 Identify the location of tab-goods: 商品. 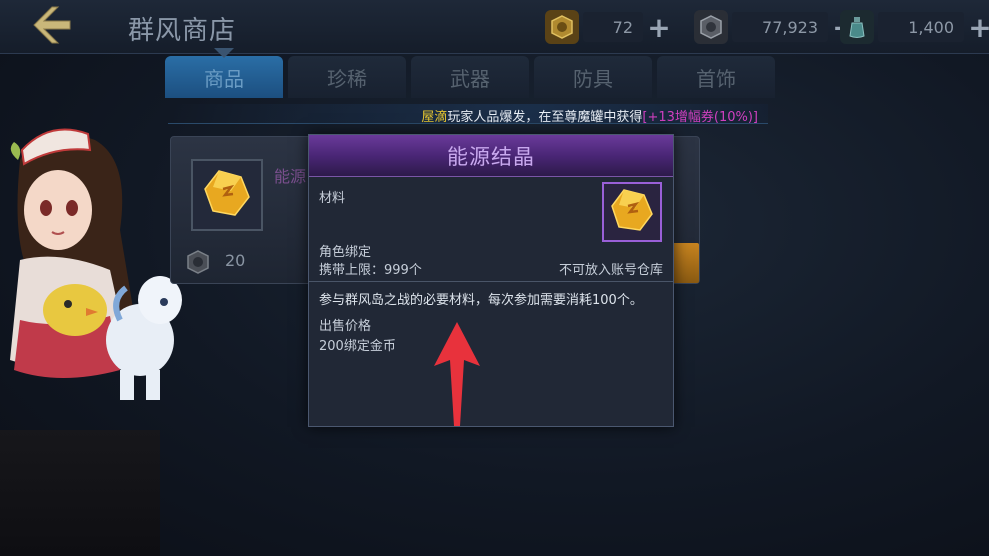
(224, 73).